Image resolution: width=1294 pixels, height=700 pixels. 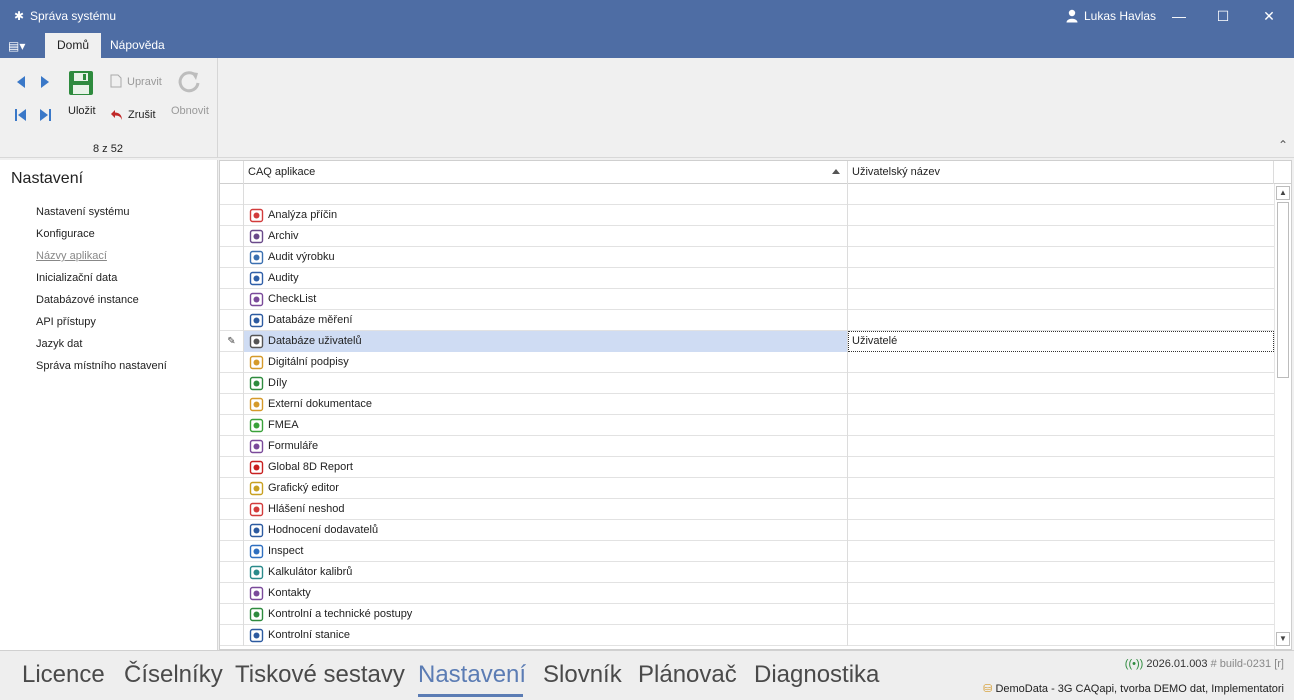 I want to click on user-name-cell: Uživatelé, so click(x=1061, y=341).